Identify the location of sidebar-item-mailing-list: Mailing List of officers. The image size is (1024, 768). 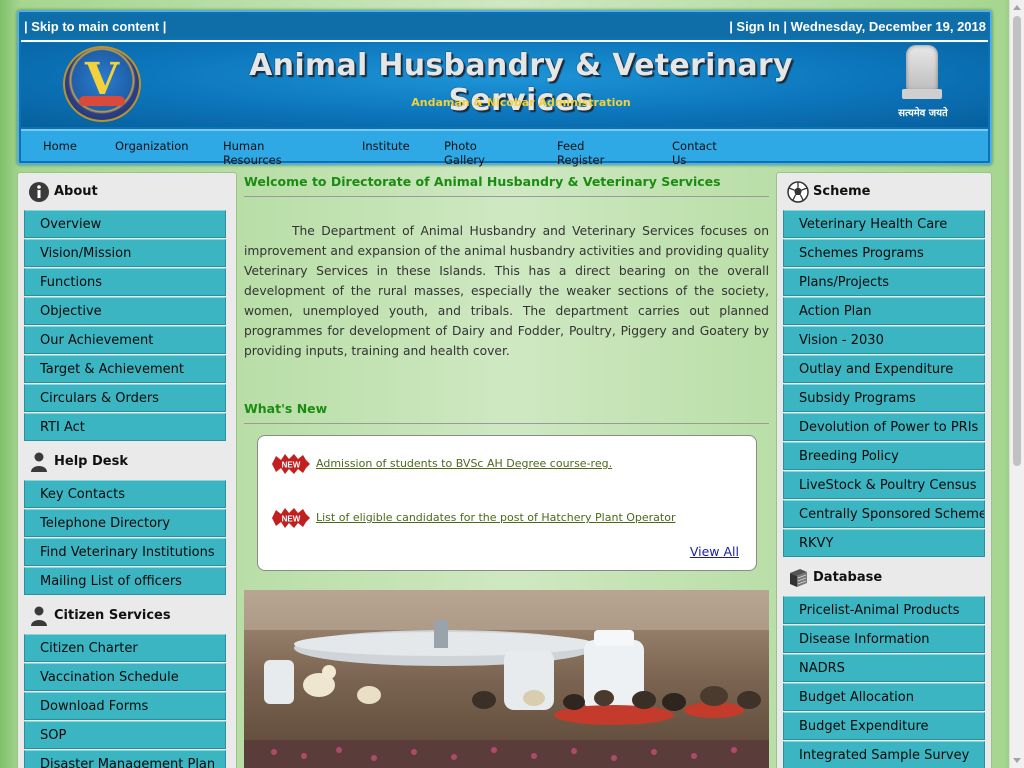
(125, 581).